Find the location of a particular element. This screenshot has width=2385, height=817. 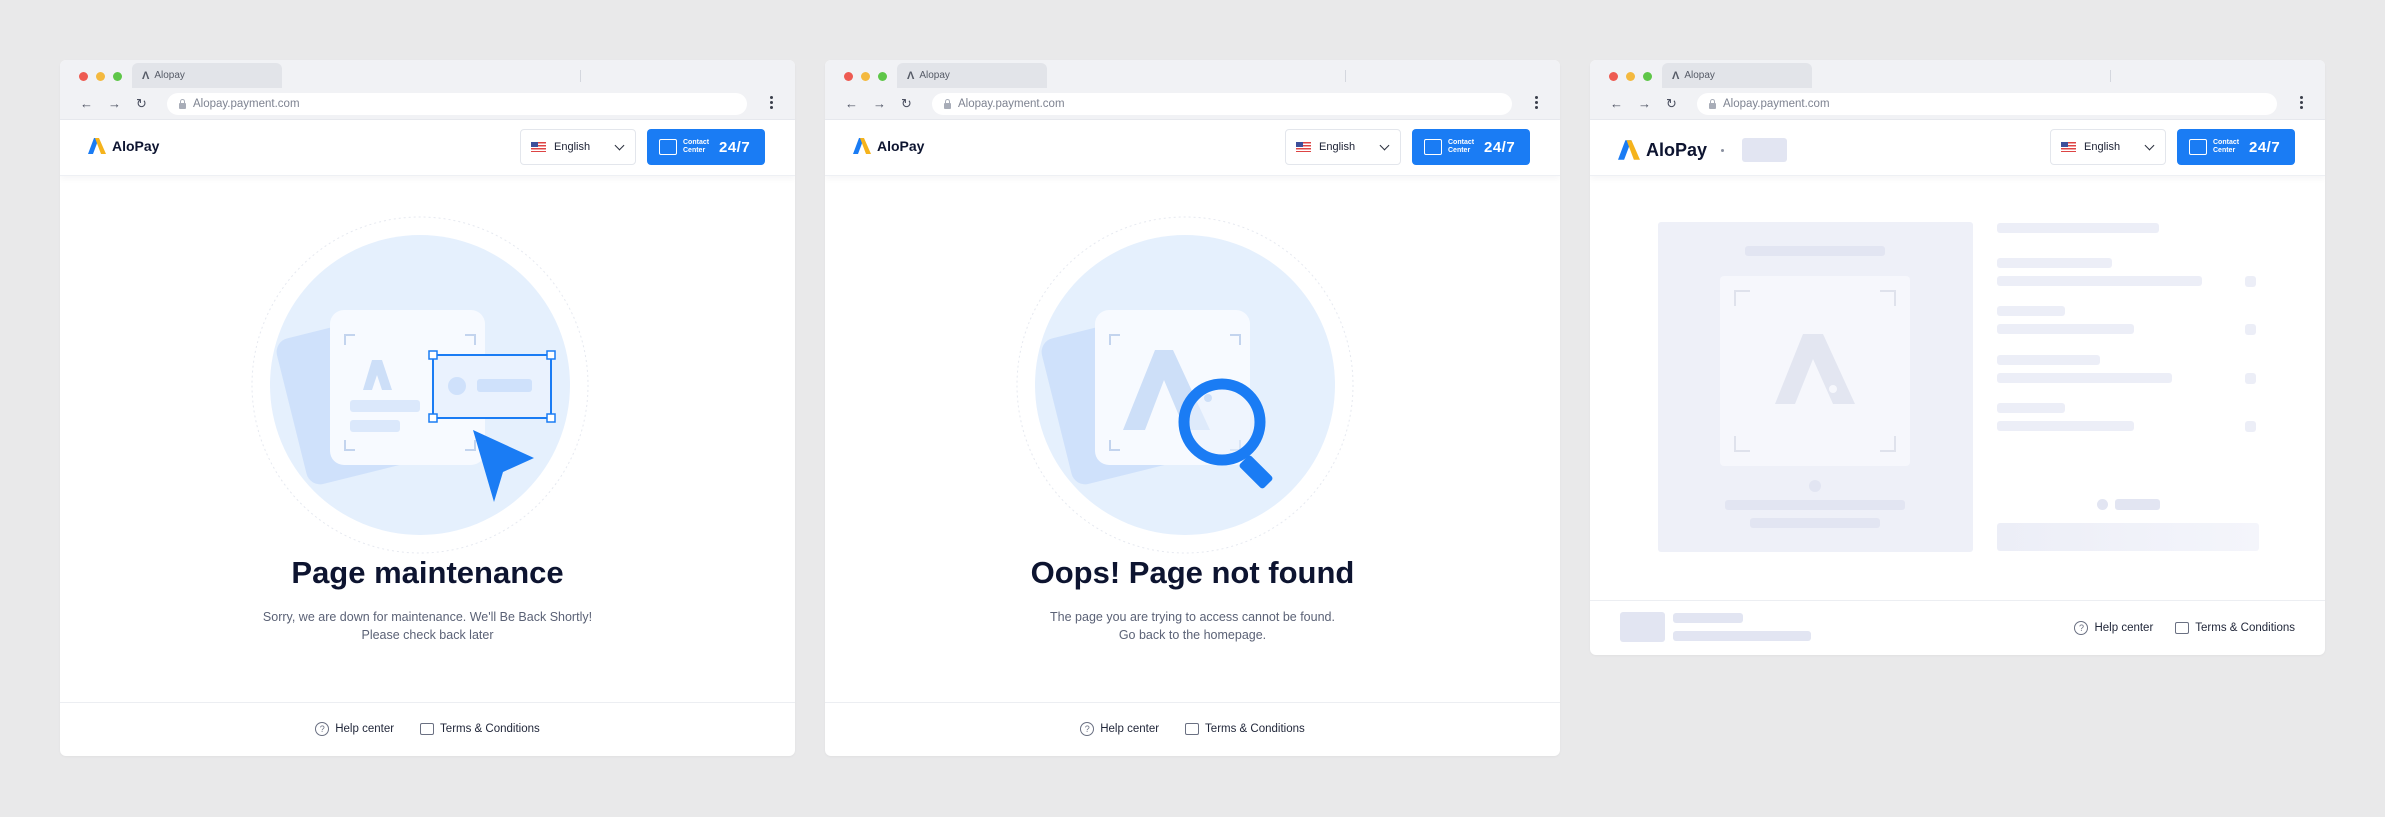

document-icon is located at coordinates (427, 729).